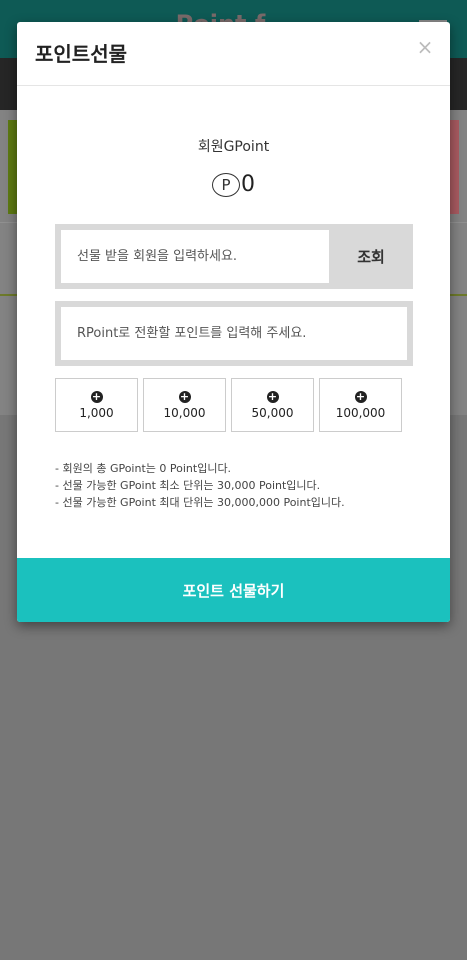 The image size is (467, 960). Describe the element at coordinates (143, 468) in the screenshot. I see `notice-item: - 회원의 총 GPoint는 0 Point입니다.` at that location.